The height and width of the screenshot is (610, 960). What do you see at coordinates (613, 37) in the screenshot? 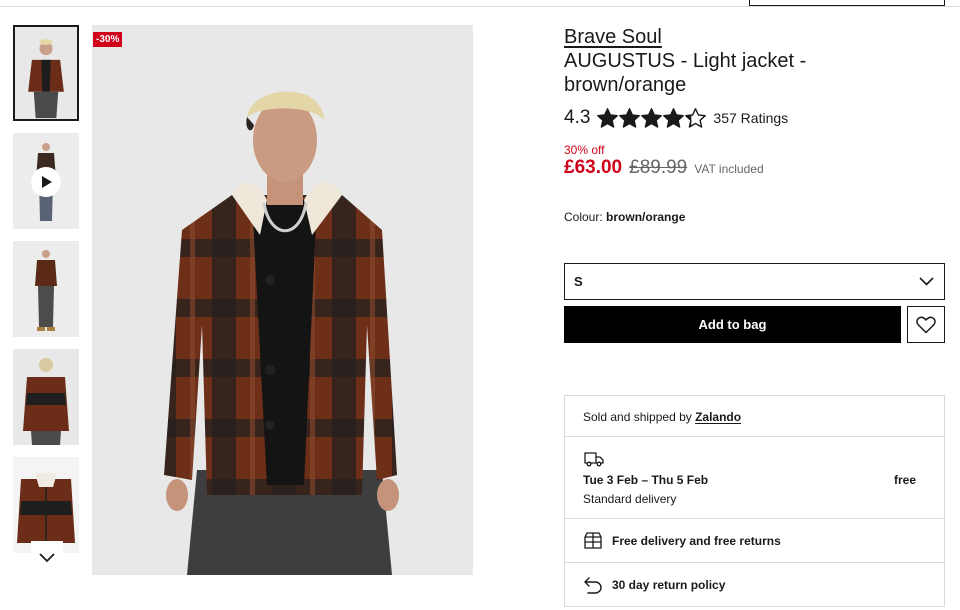
I see `brand-link: Brave Soul` at bounding box center [613, 37].